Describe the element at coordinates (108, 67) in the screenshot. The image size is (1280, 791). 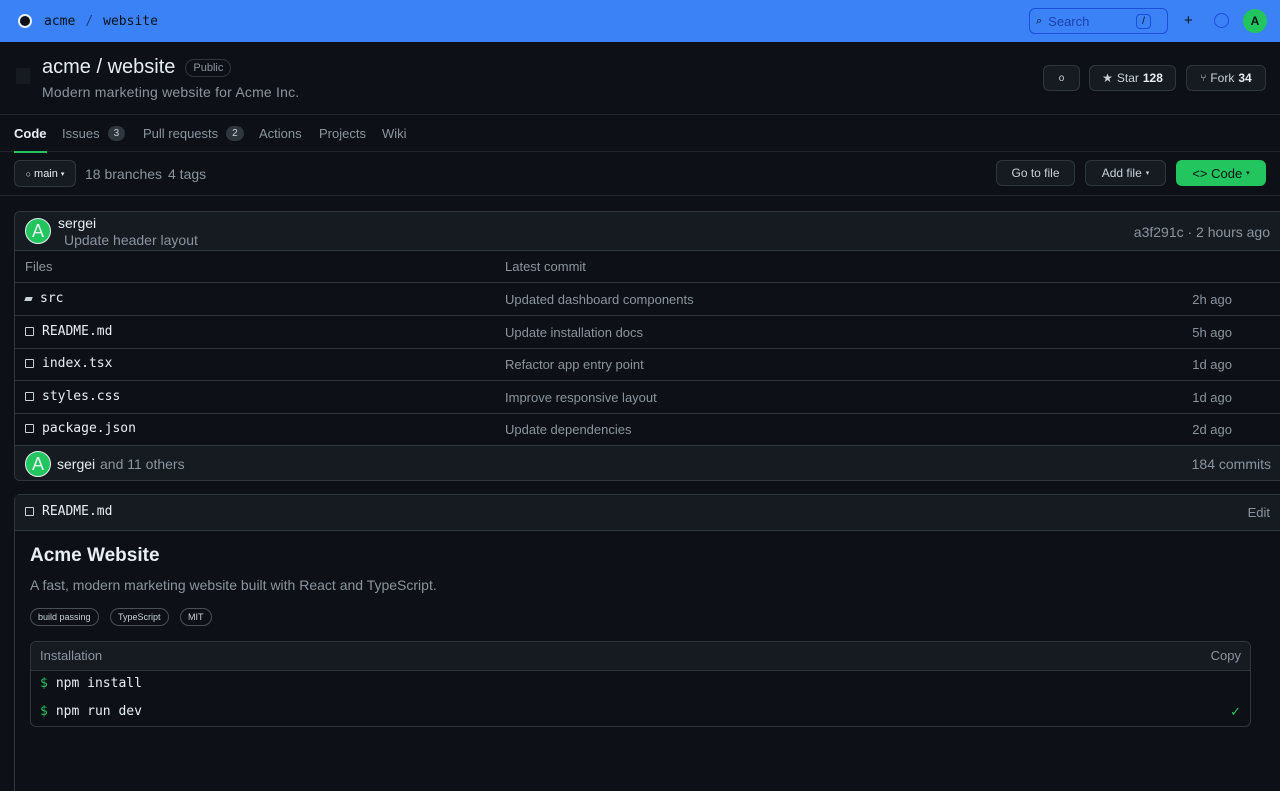
I see `repo-title: acme / website` at that location.